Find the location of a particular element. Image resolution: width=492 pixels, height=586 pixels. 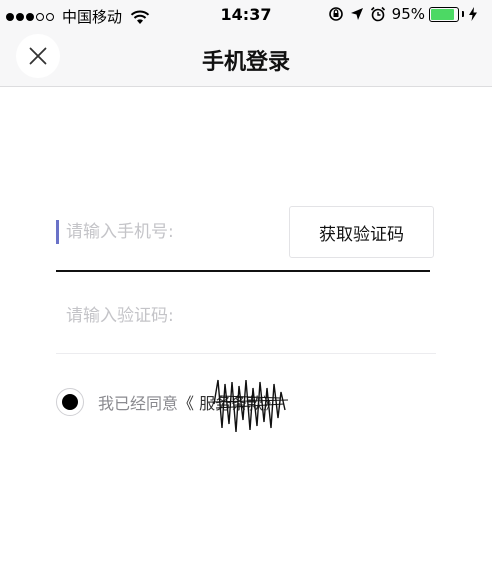

nav-bar: 手机登录 is located at coordinates (246, 58).